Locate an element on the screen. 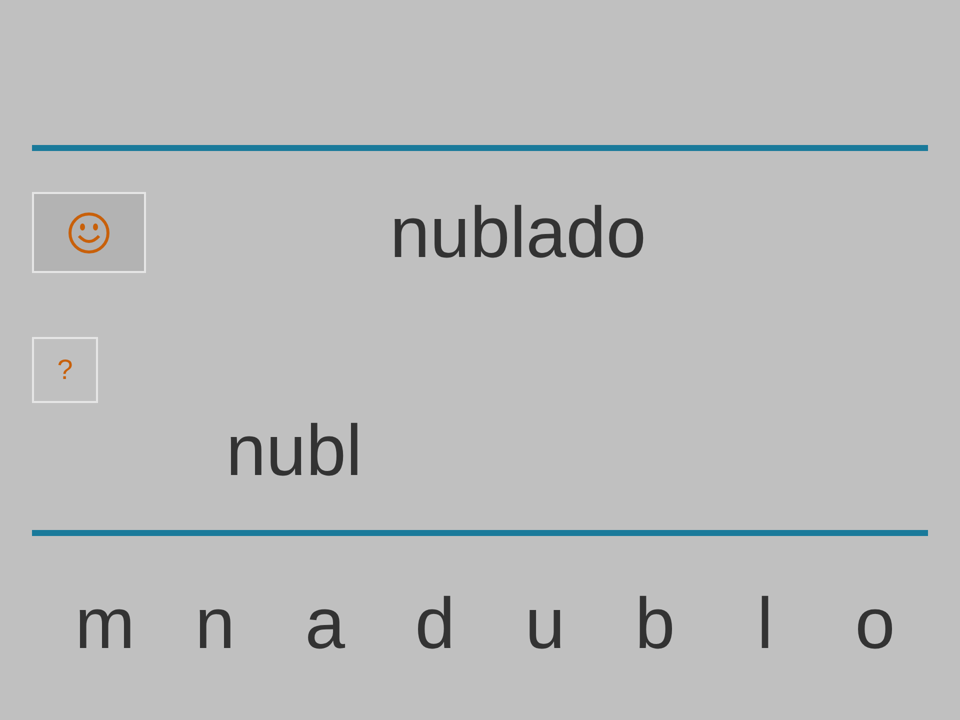 This screenshot has height=720, width=960. target-word: nublado is located at coordinates (517, 232).